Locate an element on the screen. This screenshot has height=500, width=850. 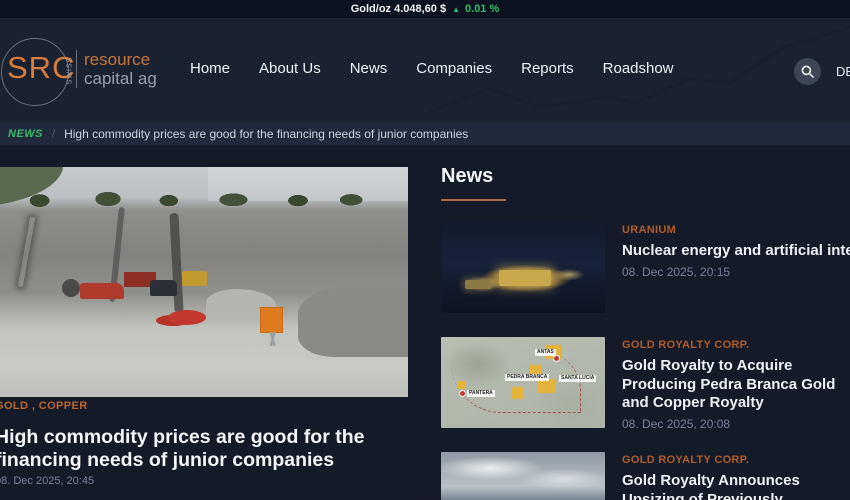
logo-acronym: SRC is located at coordinates (41, 67).